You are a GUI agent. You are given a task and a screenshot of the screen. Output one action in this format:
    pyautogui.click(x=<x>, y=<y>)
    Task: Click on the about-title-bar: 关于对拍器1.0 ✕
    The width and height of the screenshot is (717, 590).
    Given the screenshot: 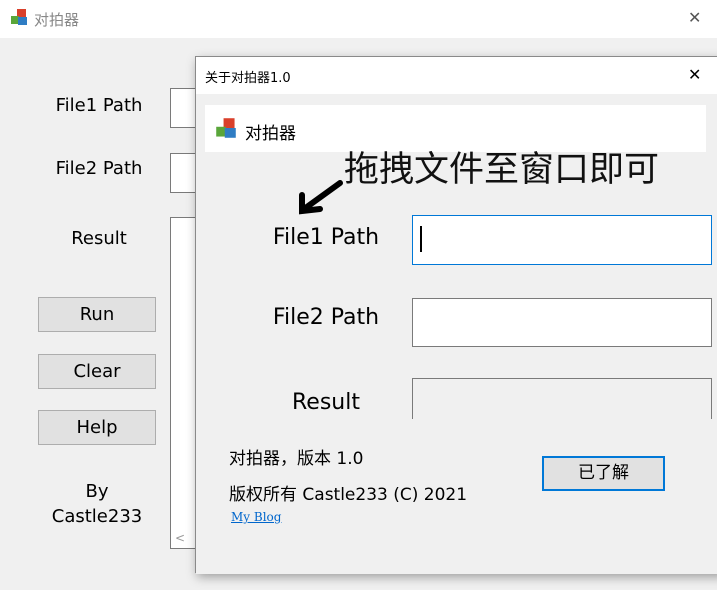 What is the action you would take?
    pyautogui.click(x=456, y=75)
    